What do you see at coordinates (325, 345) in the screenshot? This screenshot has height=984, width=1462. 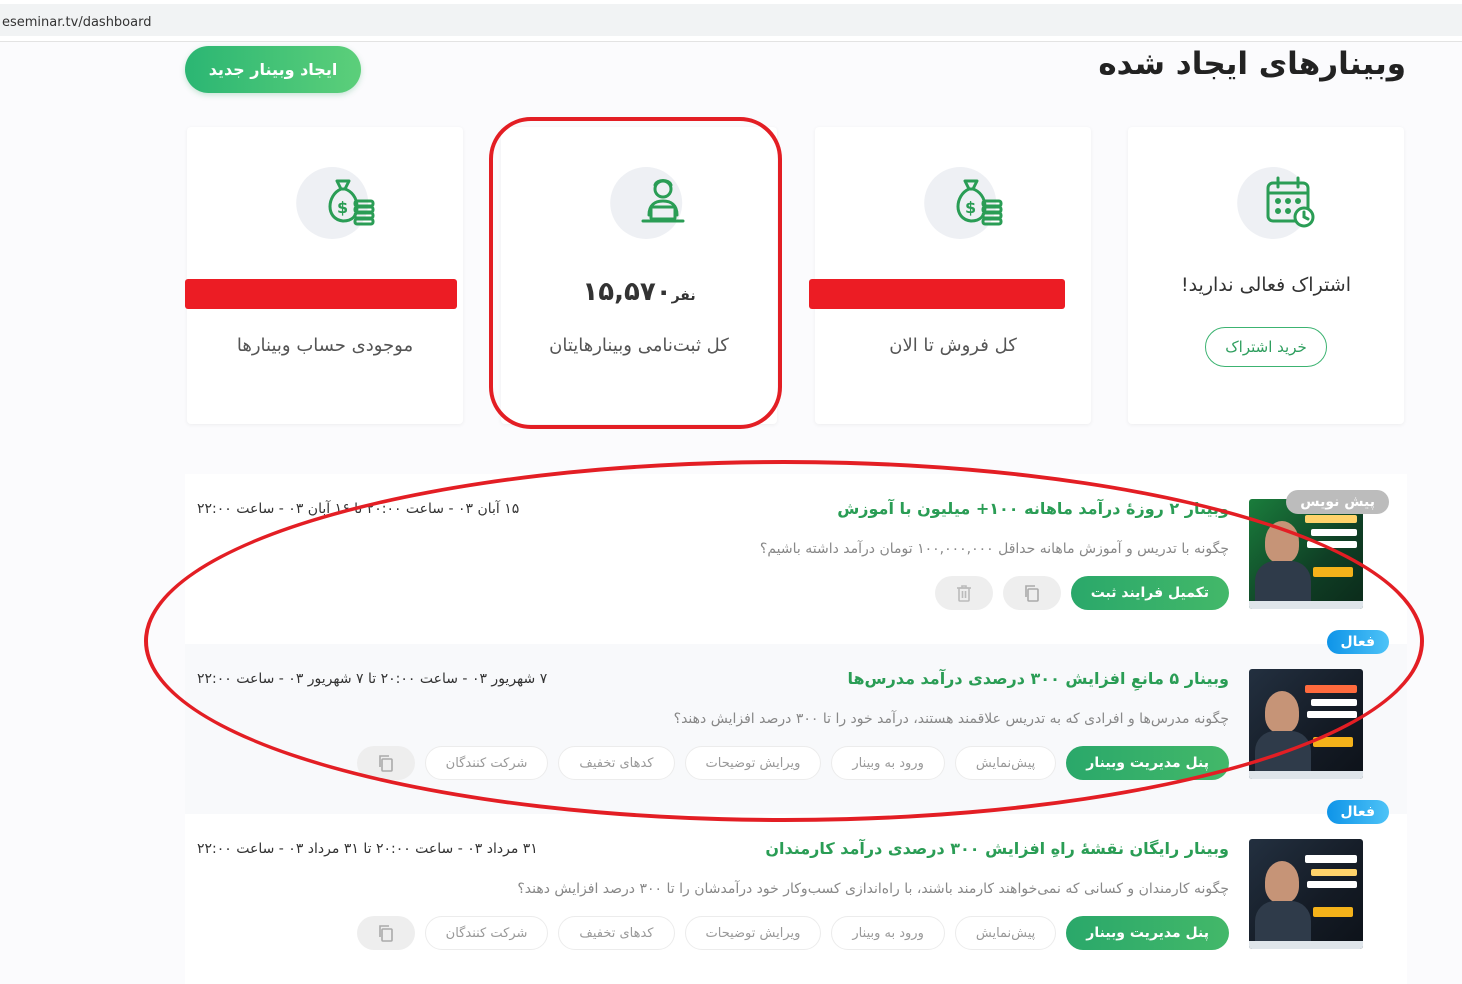 I see `account-balance-label: موجودی حساب وبینارها` at bounding box center [325, 345].